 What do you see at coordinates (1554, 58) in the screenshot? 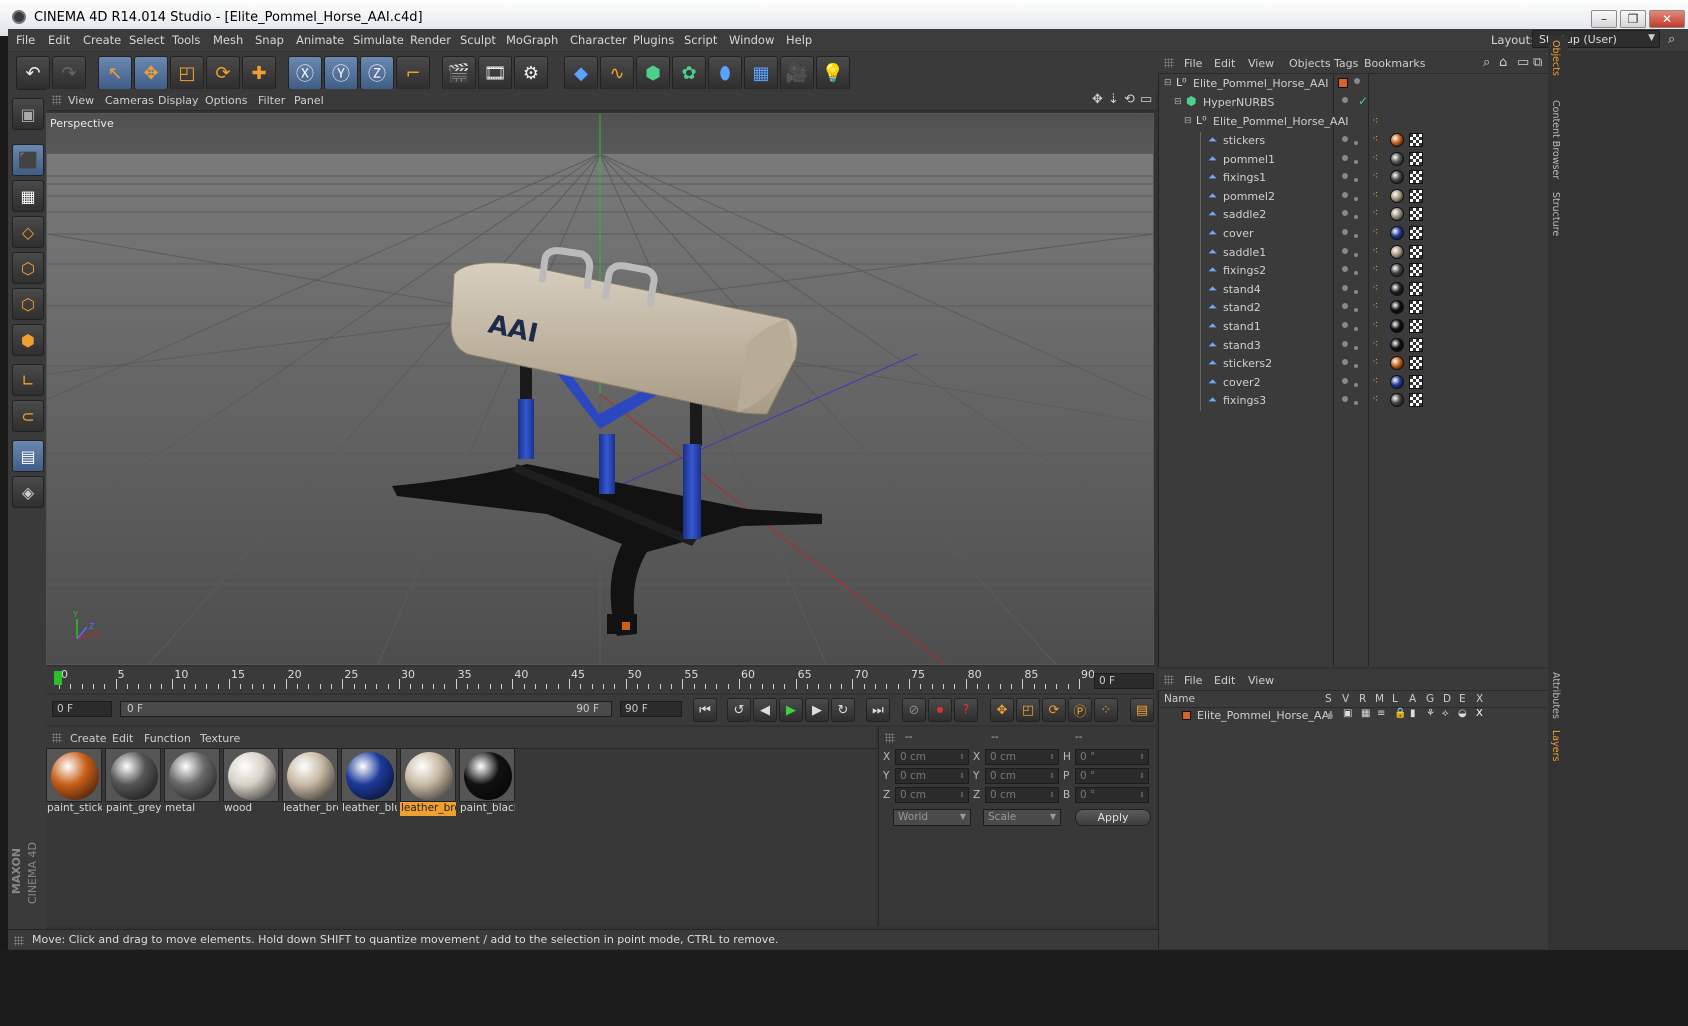
I see `tab-objects: Objects` at bounding box center [1554, 58].